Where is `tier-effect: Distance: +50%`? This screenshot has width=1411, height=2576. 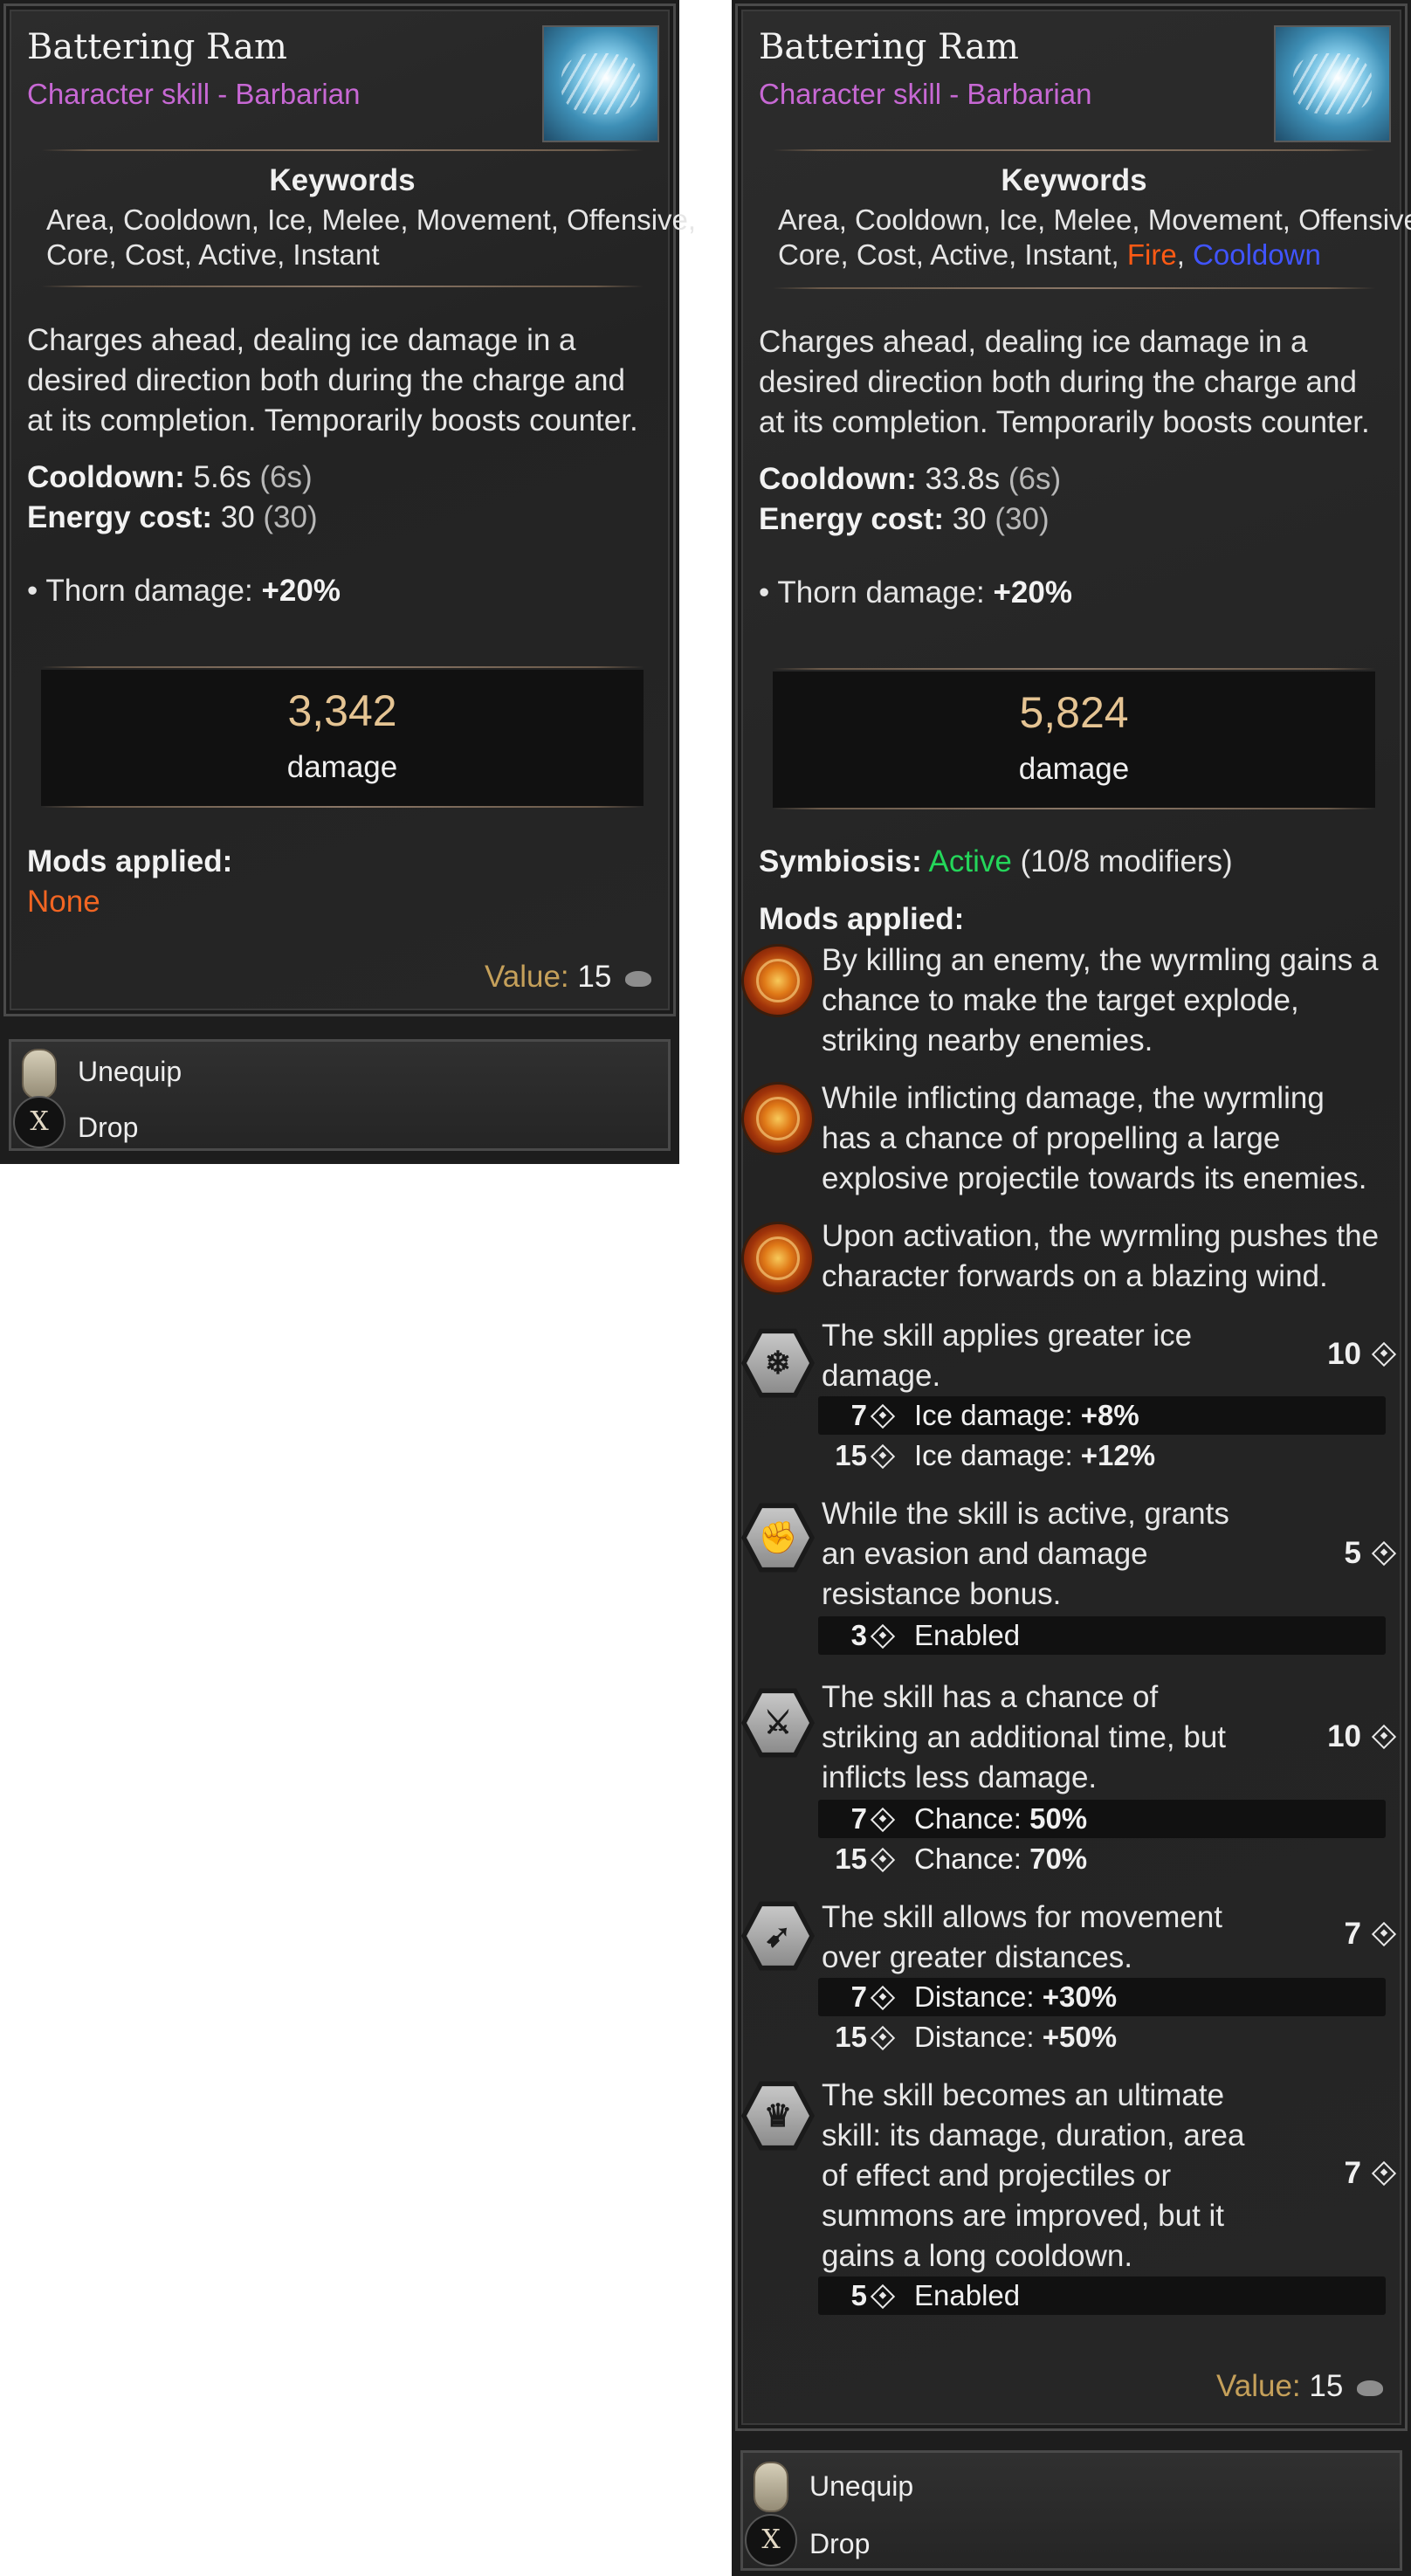 tier-effect: Distance: +50% is located at coordinates (1015, 2037).